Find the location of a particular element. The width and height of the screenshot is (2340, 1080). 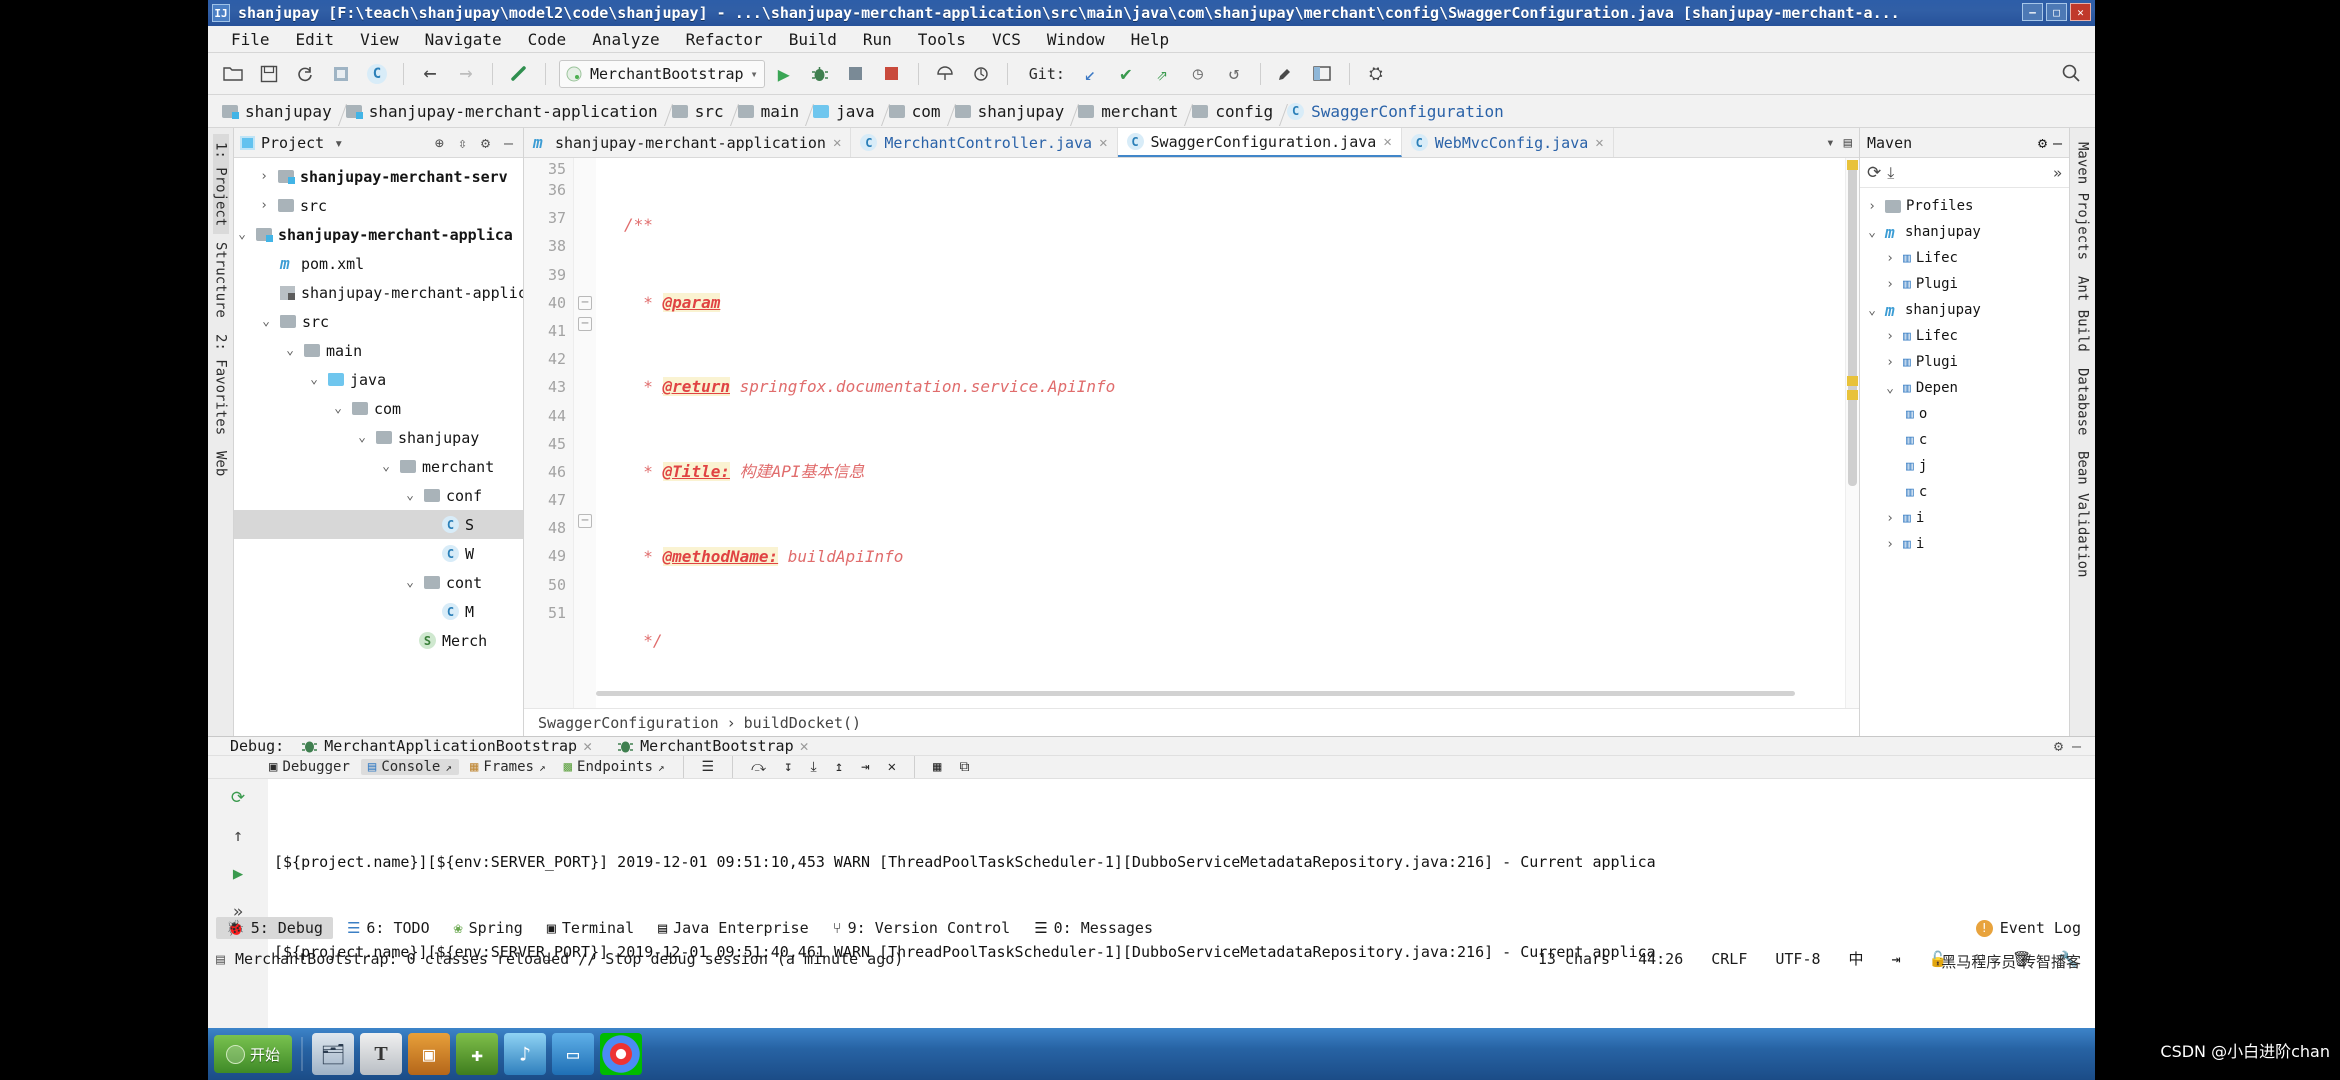

stop-build-icon is located at coordinates (856, 74).